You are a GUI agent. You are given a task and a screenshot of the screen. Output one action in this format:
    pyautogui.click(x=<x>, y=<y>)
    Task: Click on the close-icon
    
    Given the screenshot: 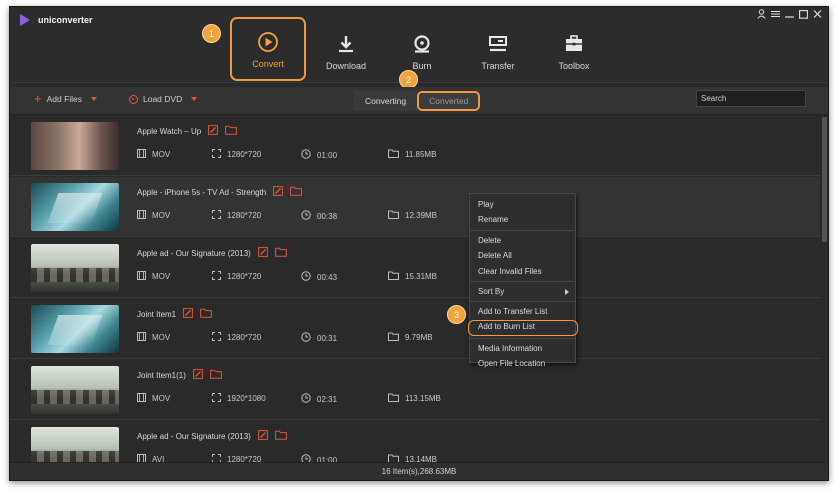 What is the action you would take?
    pyautogui.click(x=817, y=14)
    